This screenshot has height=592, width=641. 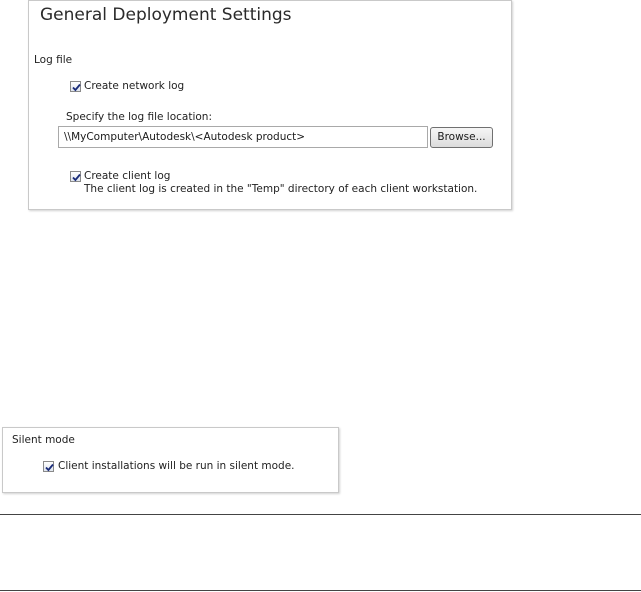 I want to click on log-location-input: \\MyComputer\Autodesk\<Autodesk product>, so click(x=243, y=137).